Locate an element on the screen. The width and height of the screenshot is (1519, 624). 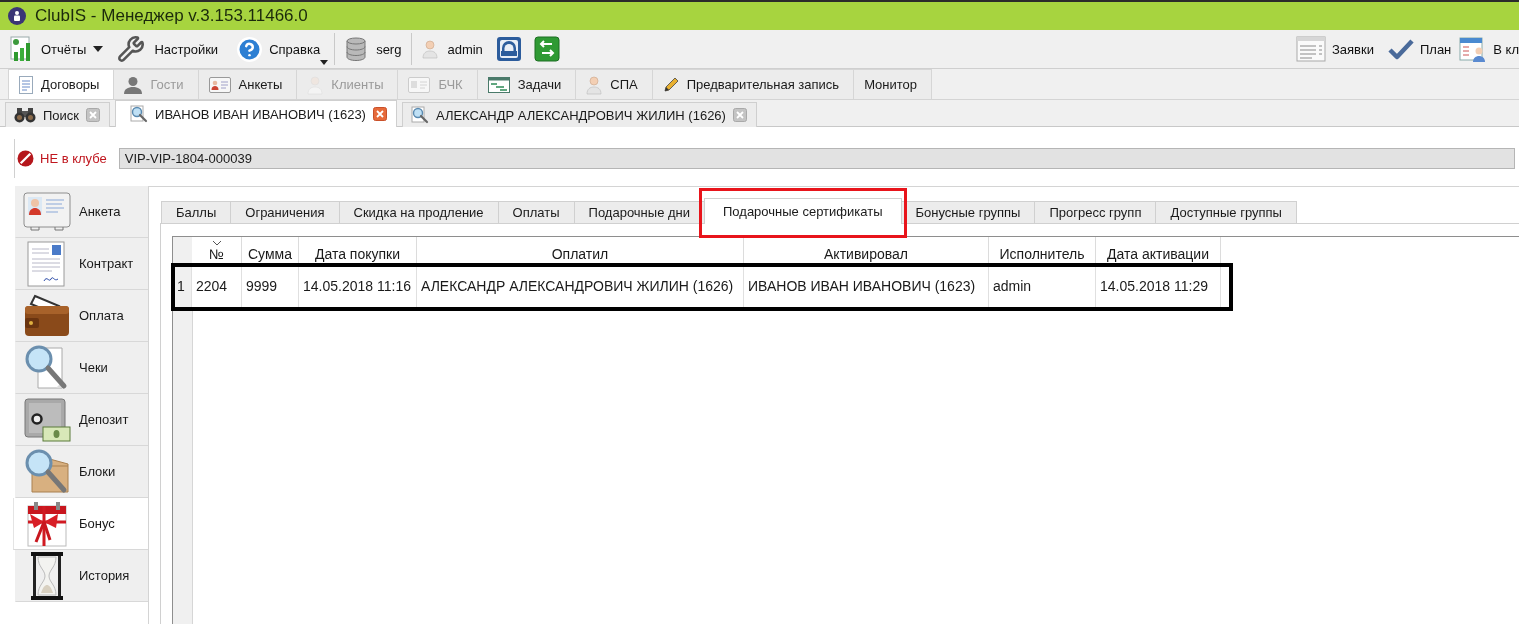
card-icon is located at coordinates (419, 84).